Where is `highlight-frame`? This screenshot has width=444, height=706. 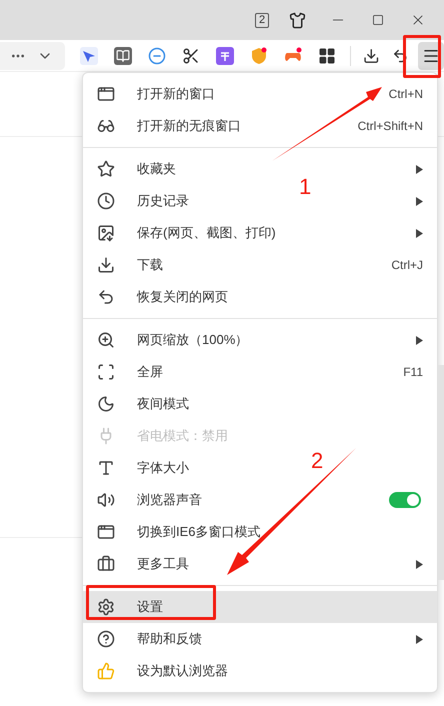
highlight-frame is located at coordinates (422, 56).